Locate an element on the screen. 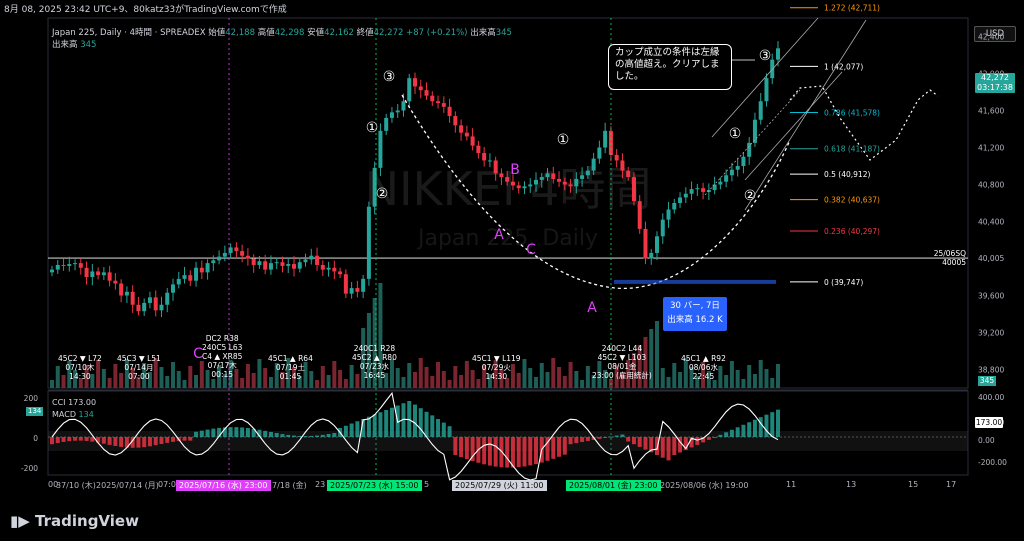 The height and width of the screenshot is (541, 1024). macd-legend-value: 134 is located at coordinates (86, 414).